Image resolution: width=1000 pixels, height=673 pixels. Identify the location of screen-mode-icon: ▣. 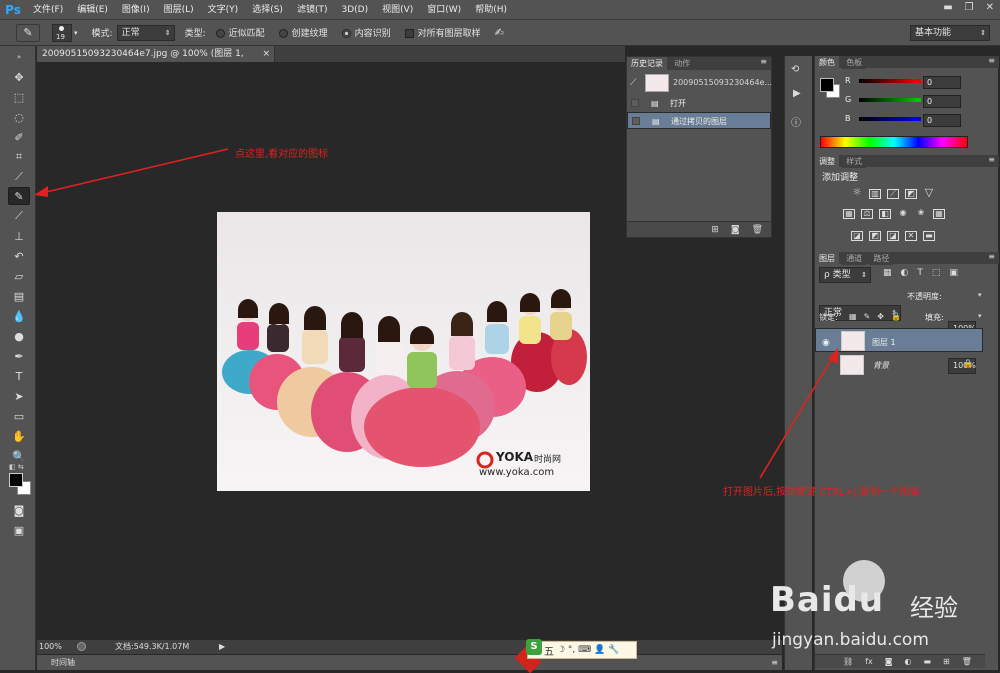
(19, 530).